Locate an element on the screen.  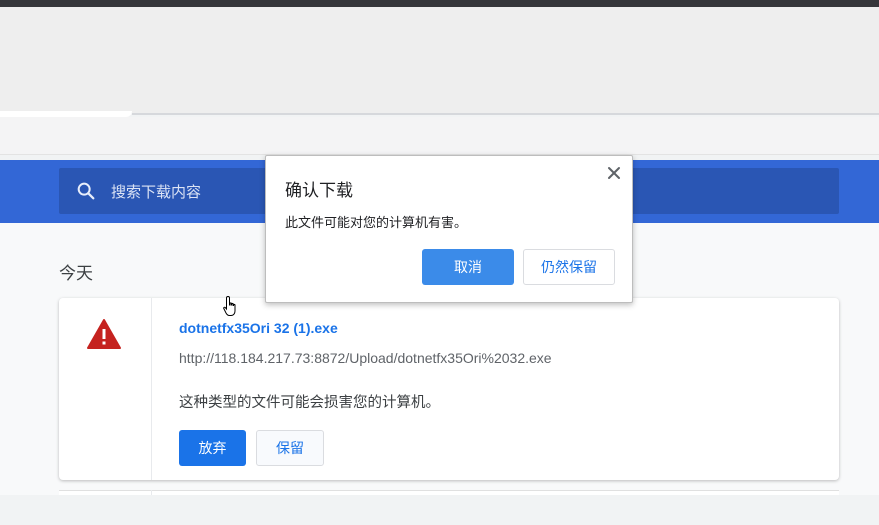
download-file-name-link: dotnetfx35Ori 32 (1).exe is located at coordinates (258, 328).